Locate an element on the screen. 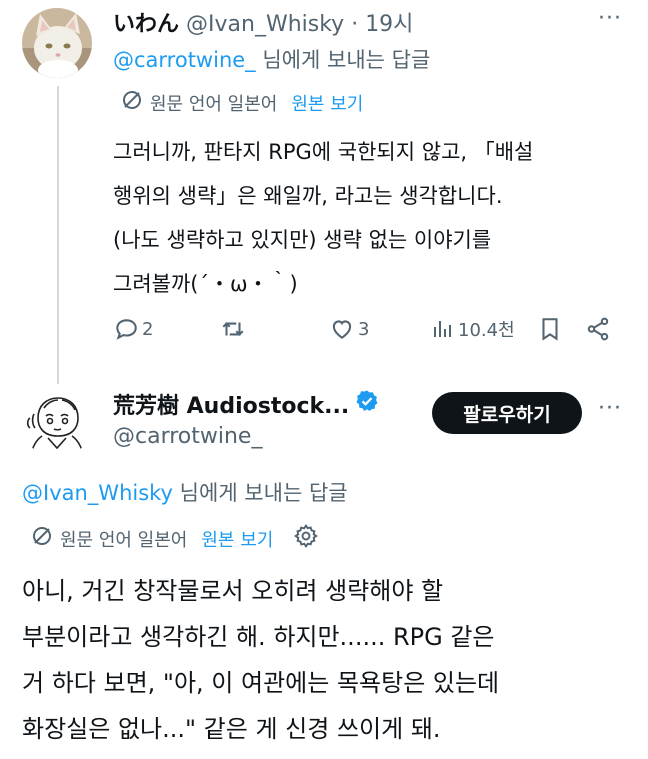 This screenshot has width=648, height=759. tweet2-reply-context: @Ivan_Whisky 님에게 보내는 답글 is located at coordinates (185, 492).